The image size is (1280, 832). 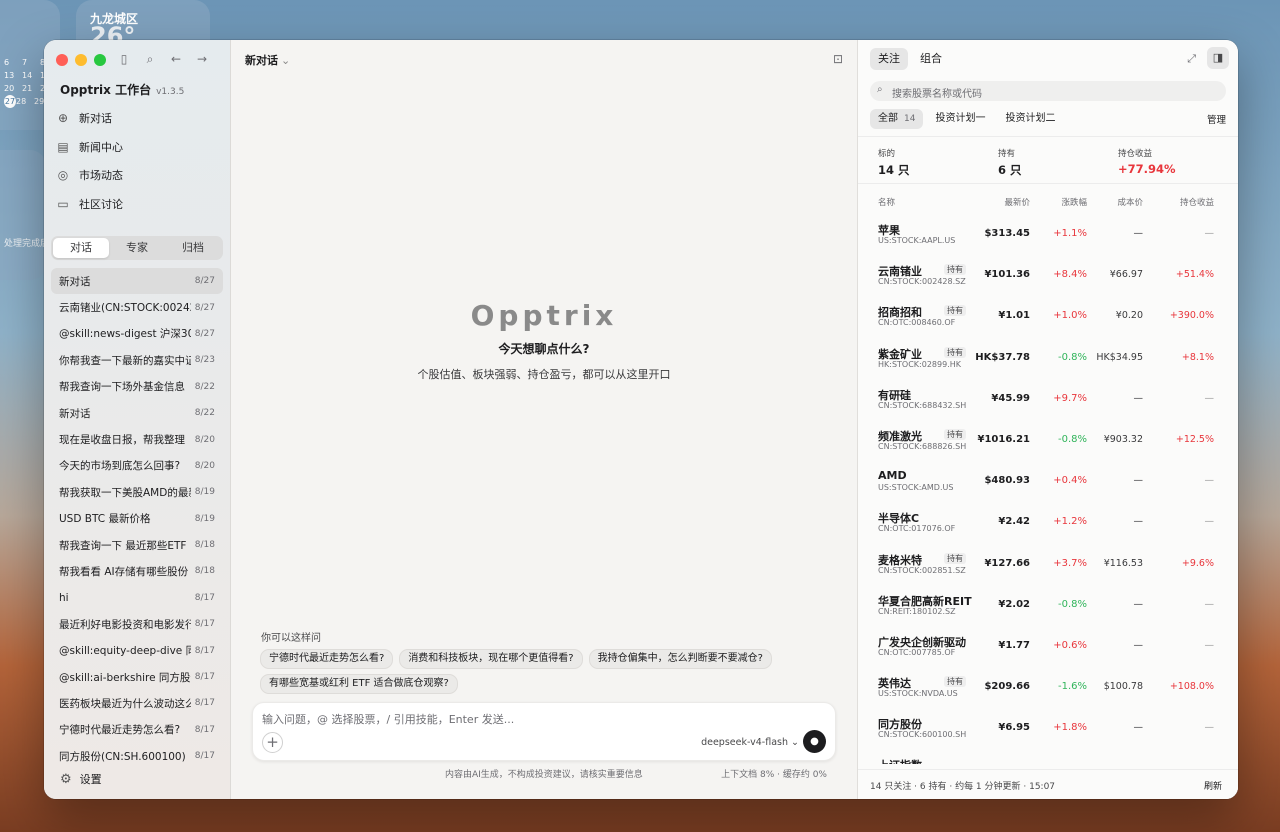 I want to click on conversation-item: USD BTC 最新价格 8/19, so click(x=137, y=519).